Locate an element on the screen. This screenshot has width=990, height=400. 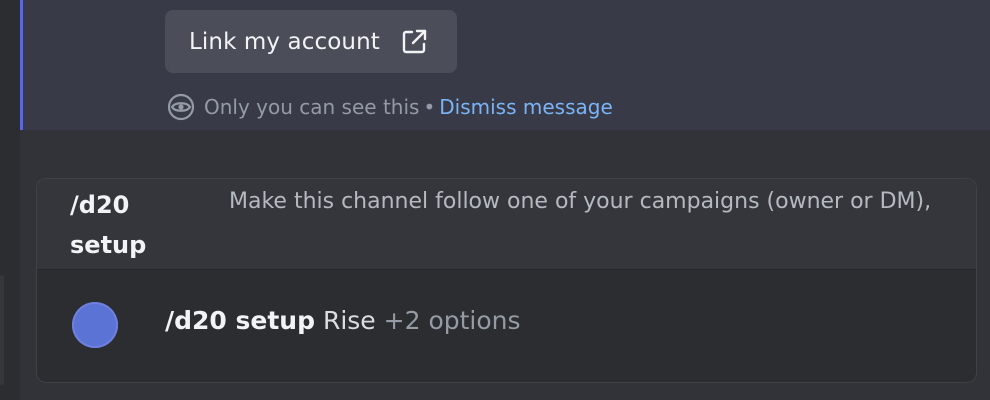
option-extra-count: +2 options is located at coordinates (452, 320).